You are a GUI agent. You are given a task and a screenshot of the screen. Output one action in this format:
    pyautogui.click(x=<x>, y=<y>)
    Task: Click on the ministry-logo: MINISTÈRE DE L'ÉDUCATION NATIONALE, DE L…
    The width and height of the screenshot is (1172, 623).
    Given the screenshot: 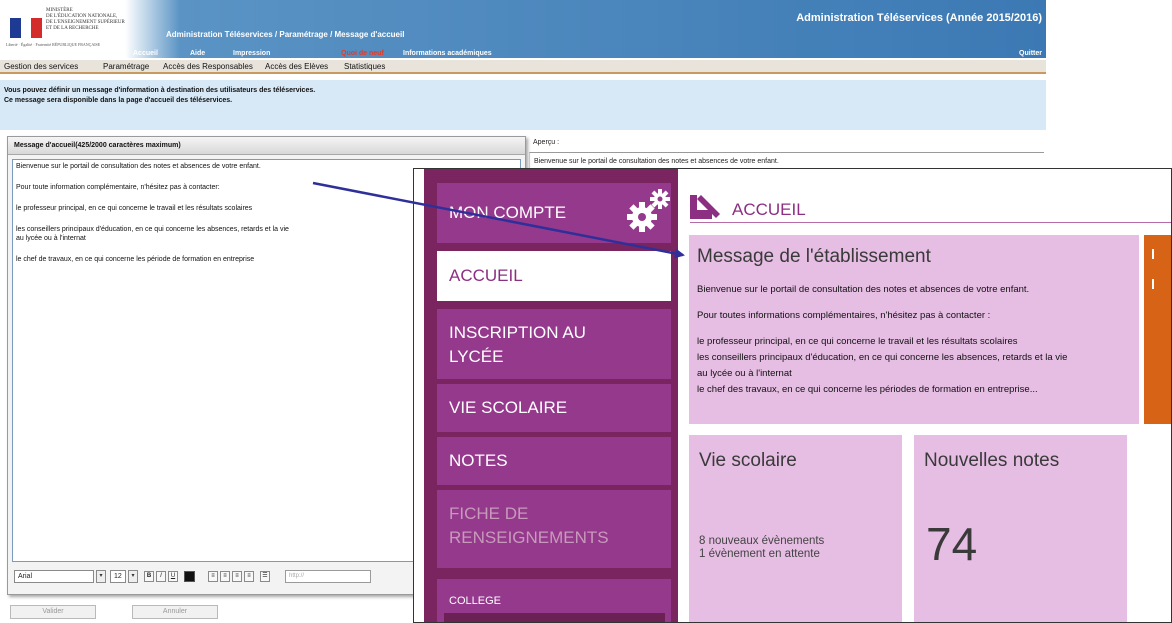 What is the action you would take?
    pyautogui.click(x=66, y=30)
    